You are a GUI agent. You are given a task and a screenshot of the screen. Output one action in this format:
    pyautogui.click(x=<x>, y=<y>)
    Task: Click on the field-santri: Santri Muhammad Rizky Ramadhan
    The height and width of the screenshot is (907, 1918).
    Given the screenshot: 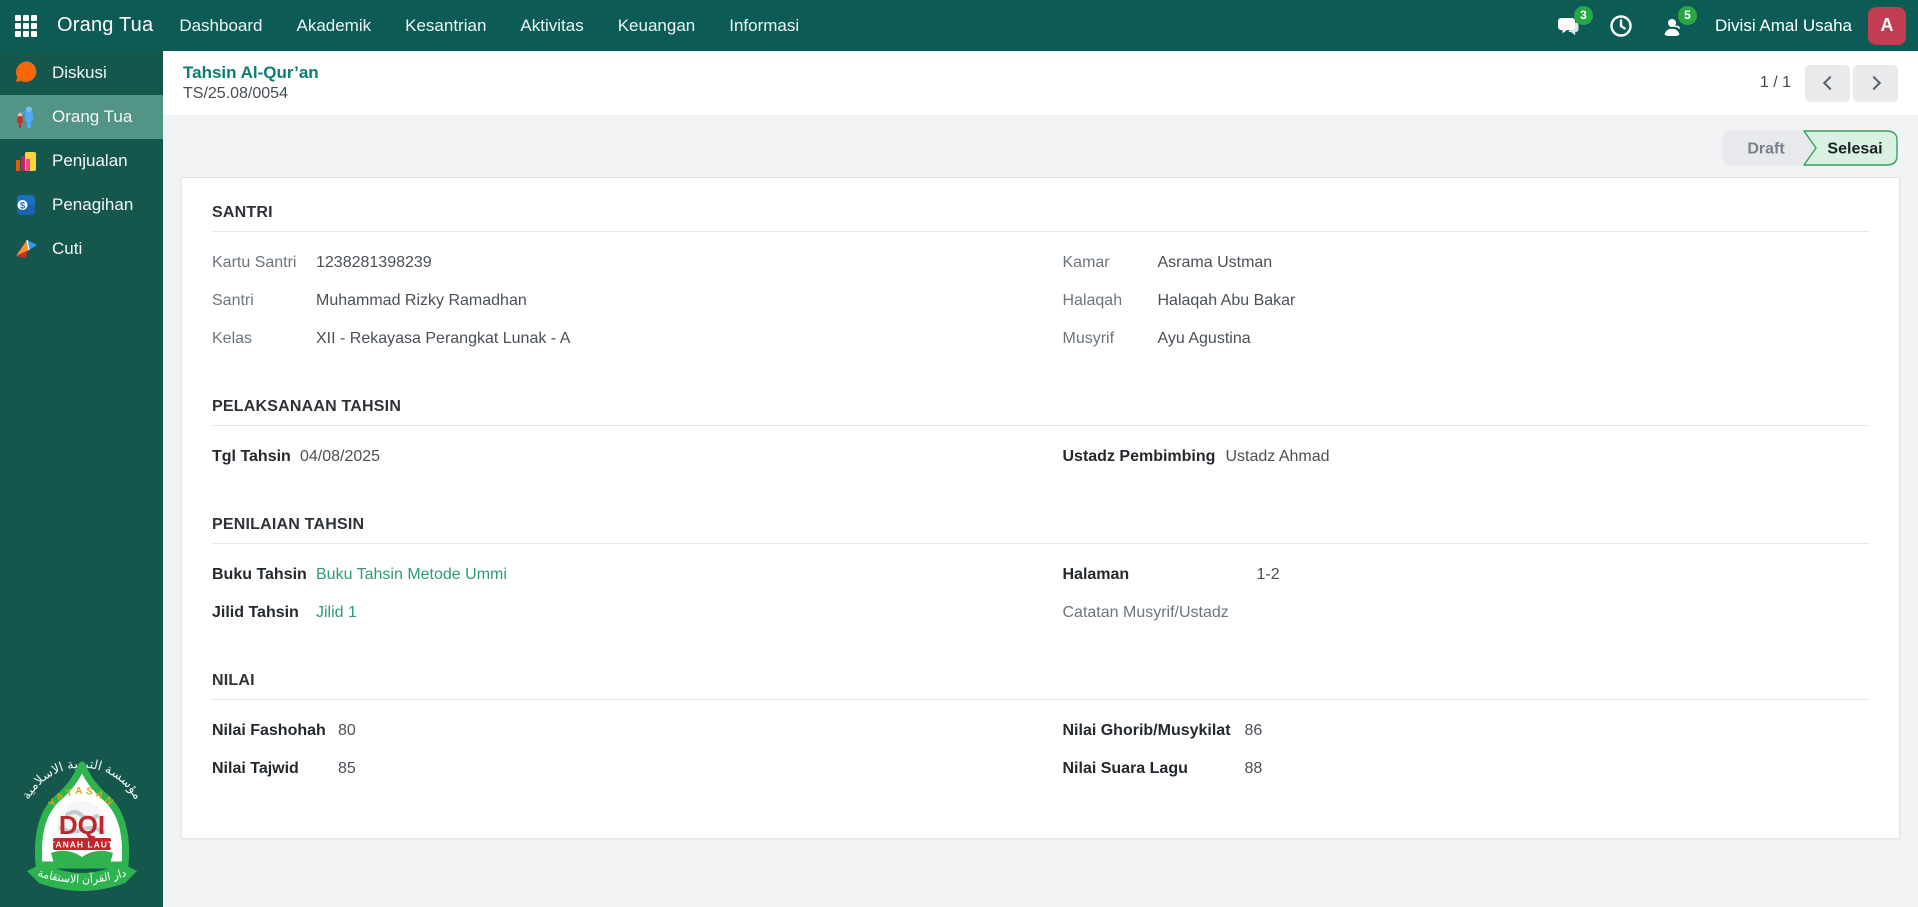 What is the action you would take?
    pyautogui.click(x=615, y=302)
    